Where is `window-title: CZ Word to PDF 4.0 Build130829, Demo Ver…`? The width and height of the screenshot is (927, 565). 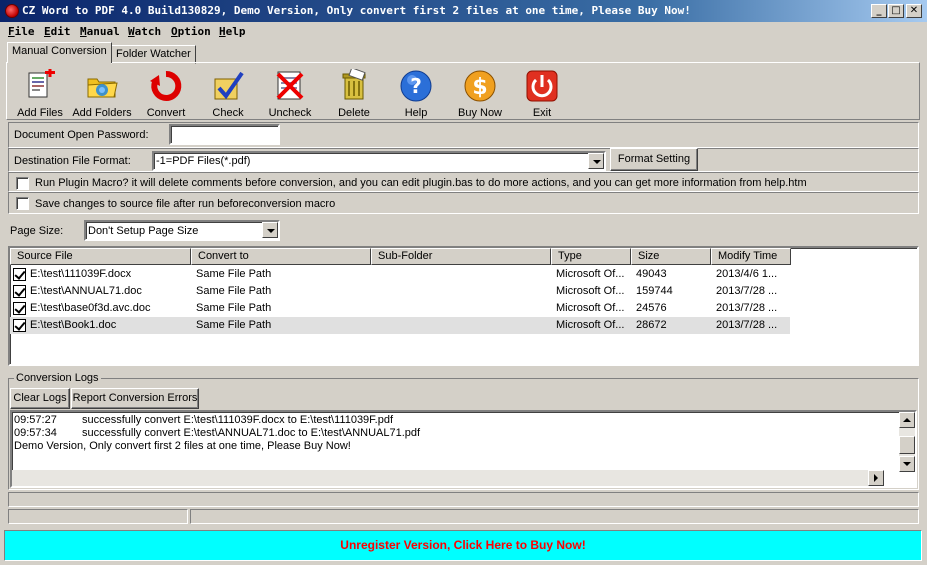 window-title: CZ Word to PDF 4.0 Build130829, Demo Ver… is located at coordinates (356, 10).